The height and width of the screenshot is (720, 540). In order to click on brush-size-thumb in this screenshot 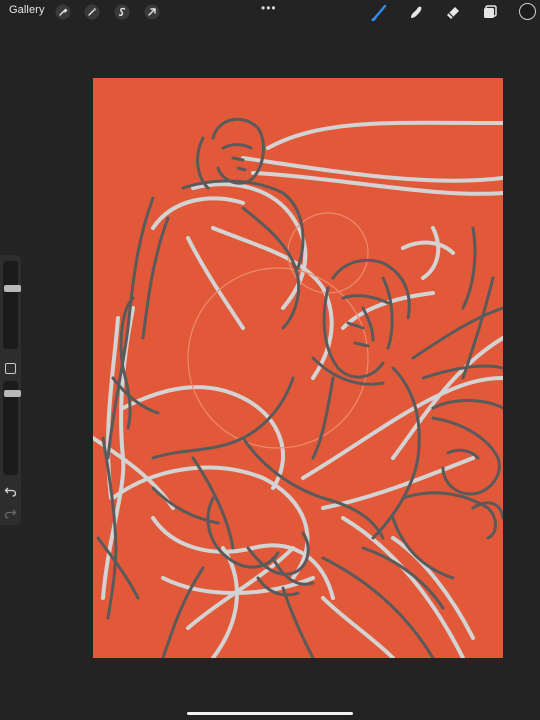, I will do `click(12, 288)`.